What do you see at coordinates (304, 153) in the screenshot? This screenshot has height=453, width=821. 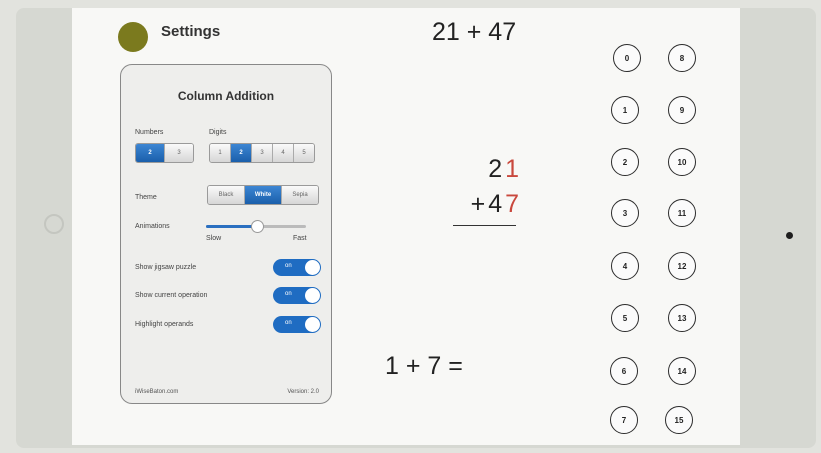 I see `digits-option-5: 5` at bounding box center [304, 153].